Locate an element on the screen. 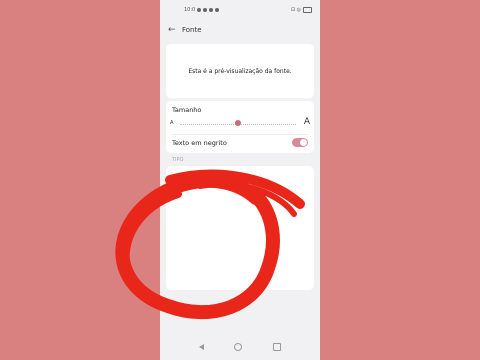  type-section-label: TIPO is located at coordinates (178, 160).